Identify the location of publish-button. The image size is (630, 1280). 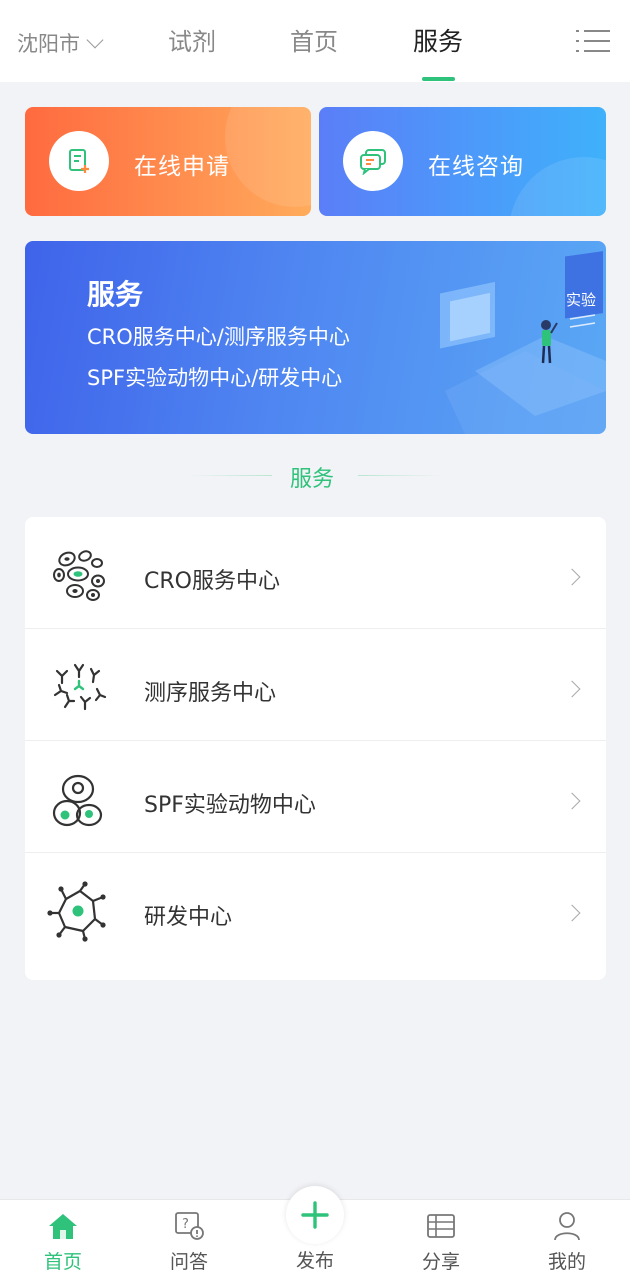
(315, 1215).